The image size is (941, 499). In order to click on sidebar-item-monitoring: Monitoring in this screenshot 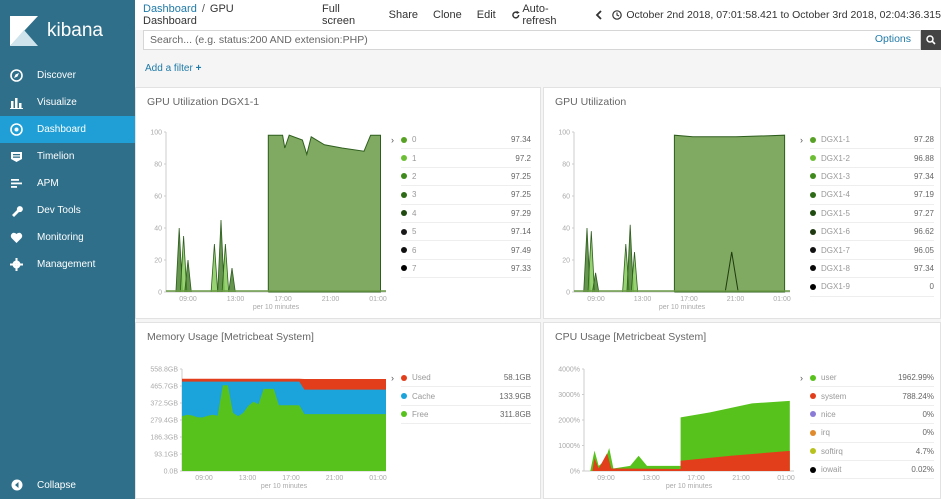, I will do `click(67, 237)`.